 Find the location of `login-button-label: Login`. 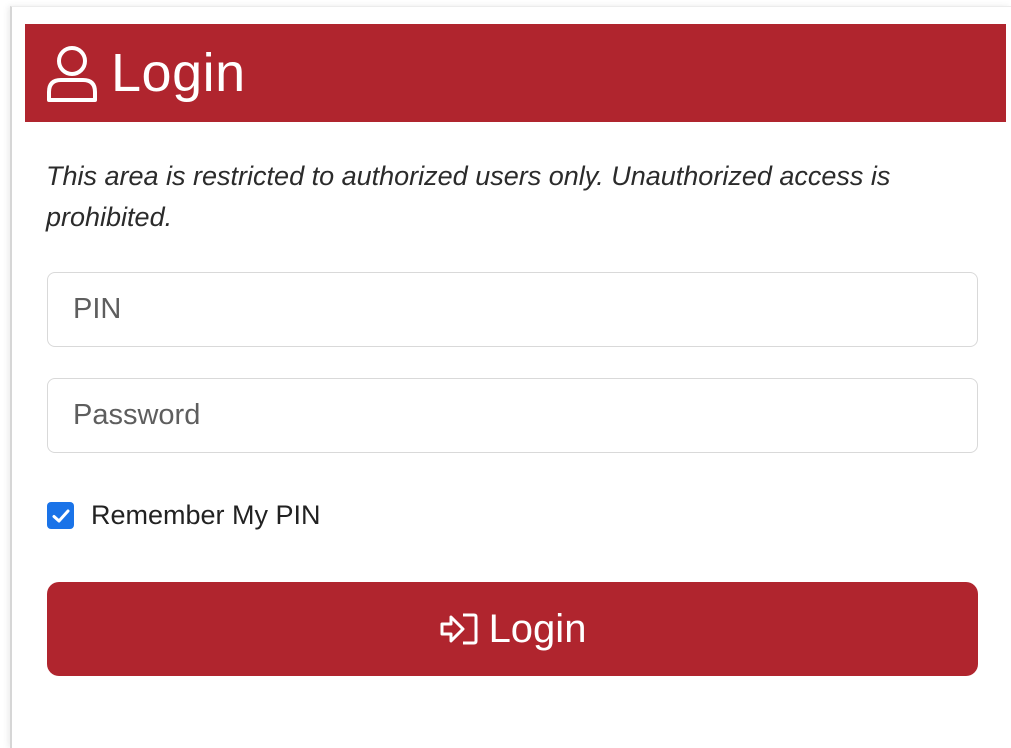

login-button-label: Login is located at coordinates (537, 628).